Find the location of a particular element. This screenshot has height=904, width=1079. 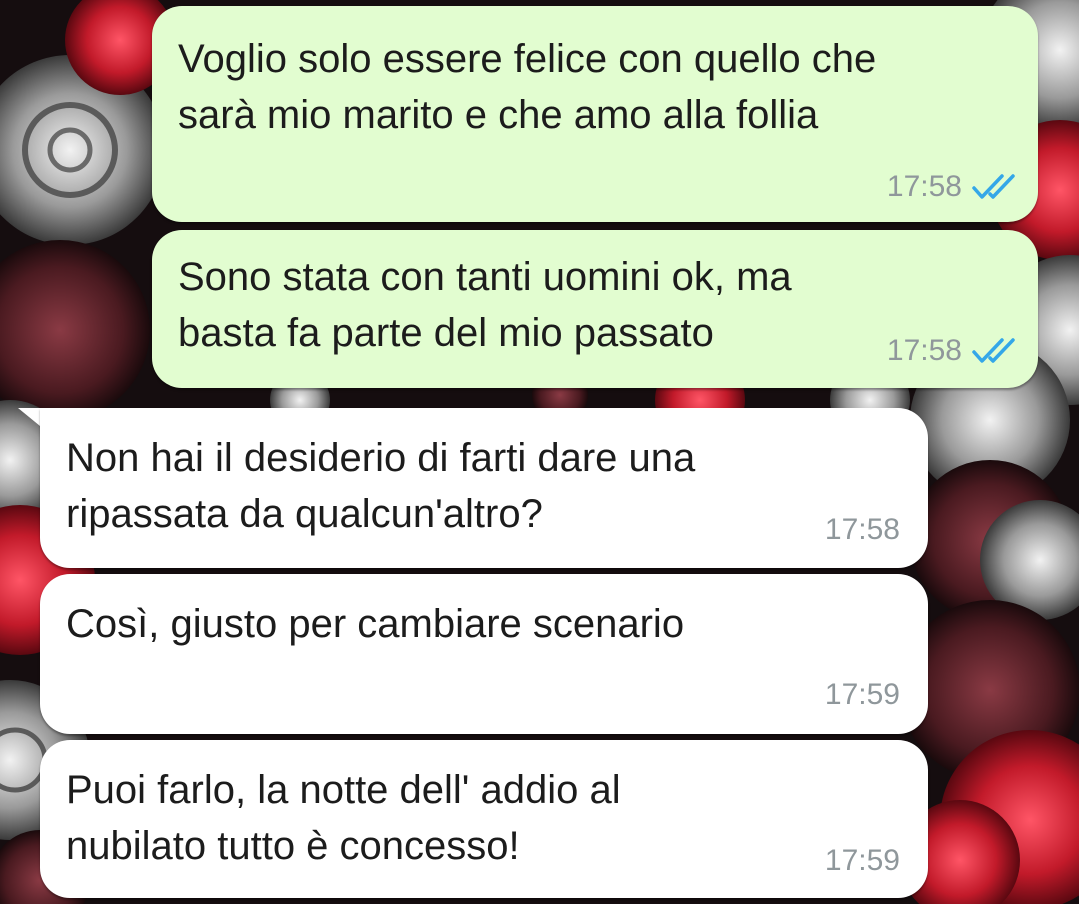

message-text: nubilato tutto è concesso! is located at coordinates (293, 846).